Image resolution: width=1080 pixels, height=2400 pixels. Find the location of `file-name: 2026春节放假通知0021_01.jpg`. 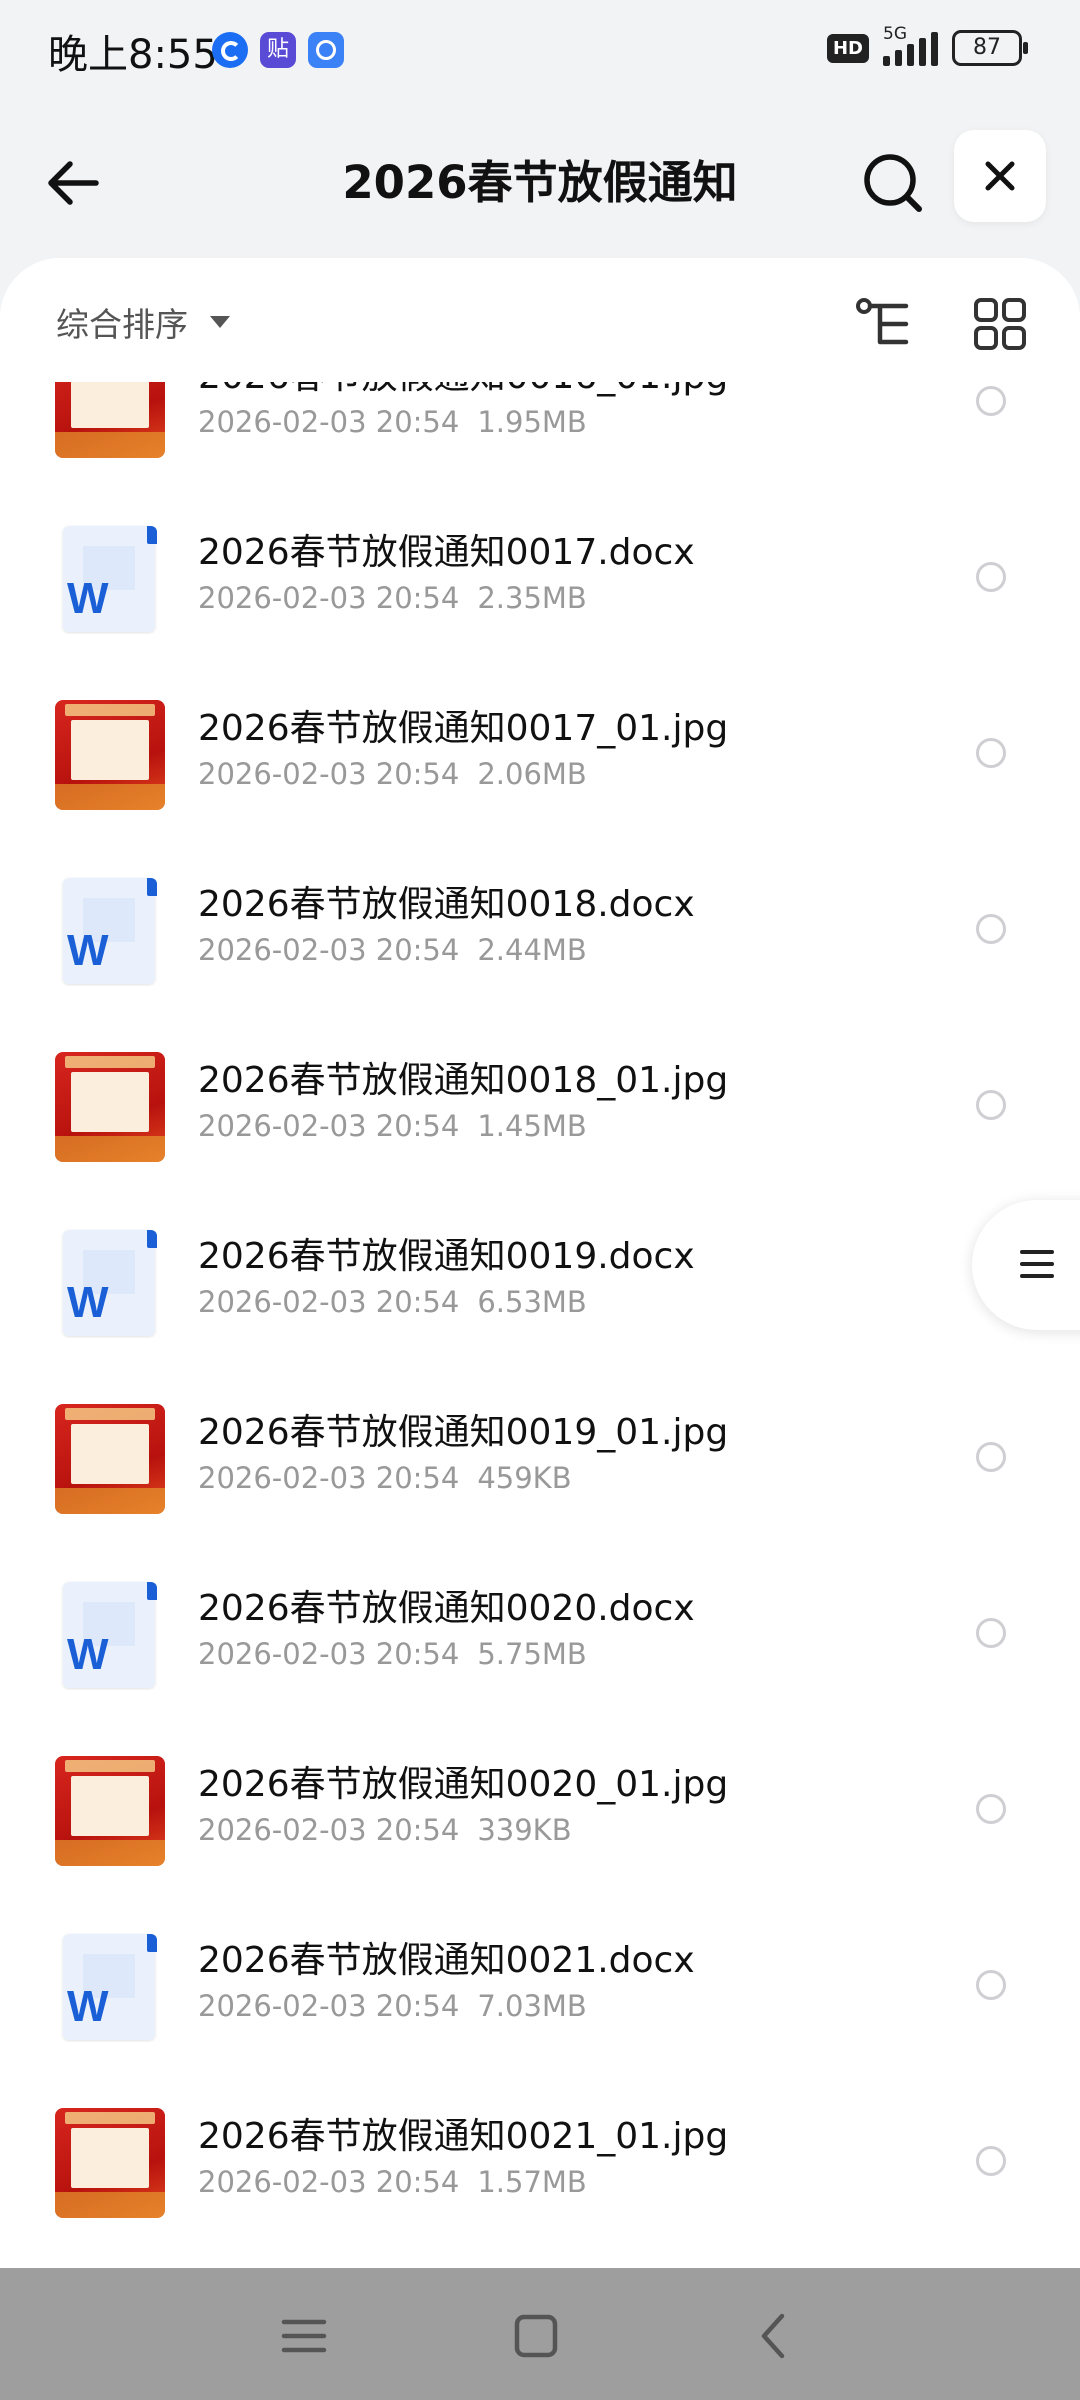

file-name: 2026春节放假通知0021_01.jpg is located at coordinates (463, 2136).